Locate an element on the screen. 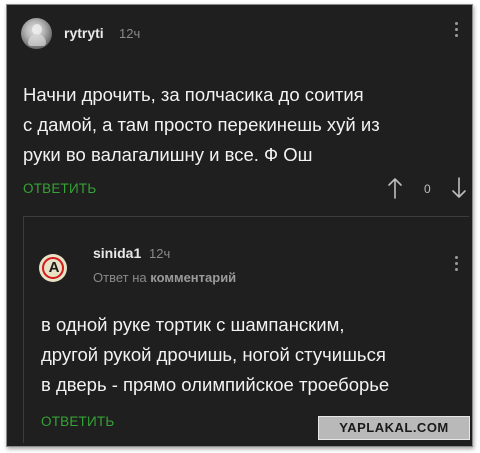 The height and width of the screenshot is (453, 480). user-avatar is located at coordinates (36, 33).